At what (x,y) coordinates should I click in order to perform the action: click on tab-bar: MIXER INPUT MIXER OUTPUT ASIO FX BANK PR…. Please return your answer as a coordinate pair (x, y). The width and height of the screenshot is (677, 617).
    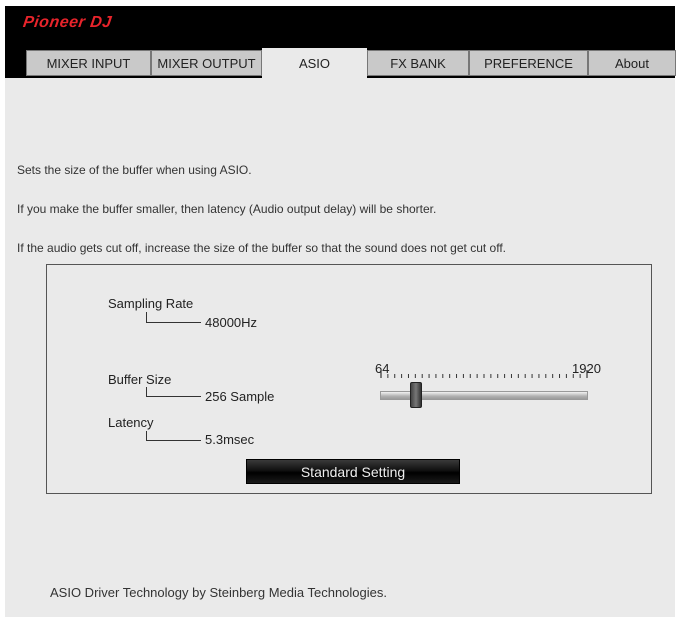
    Looking at the image, I should click on (340, 62).